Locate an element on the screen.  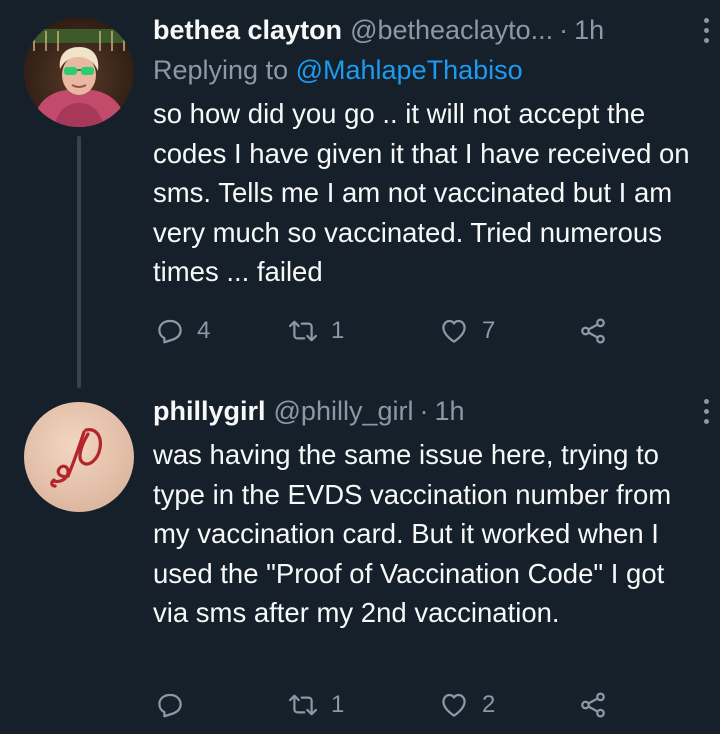
like-count: 7 is located at coordinates (489, 330).